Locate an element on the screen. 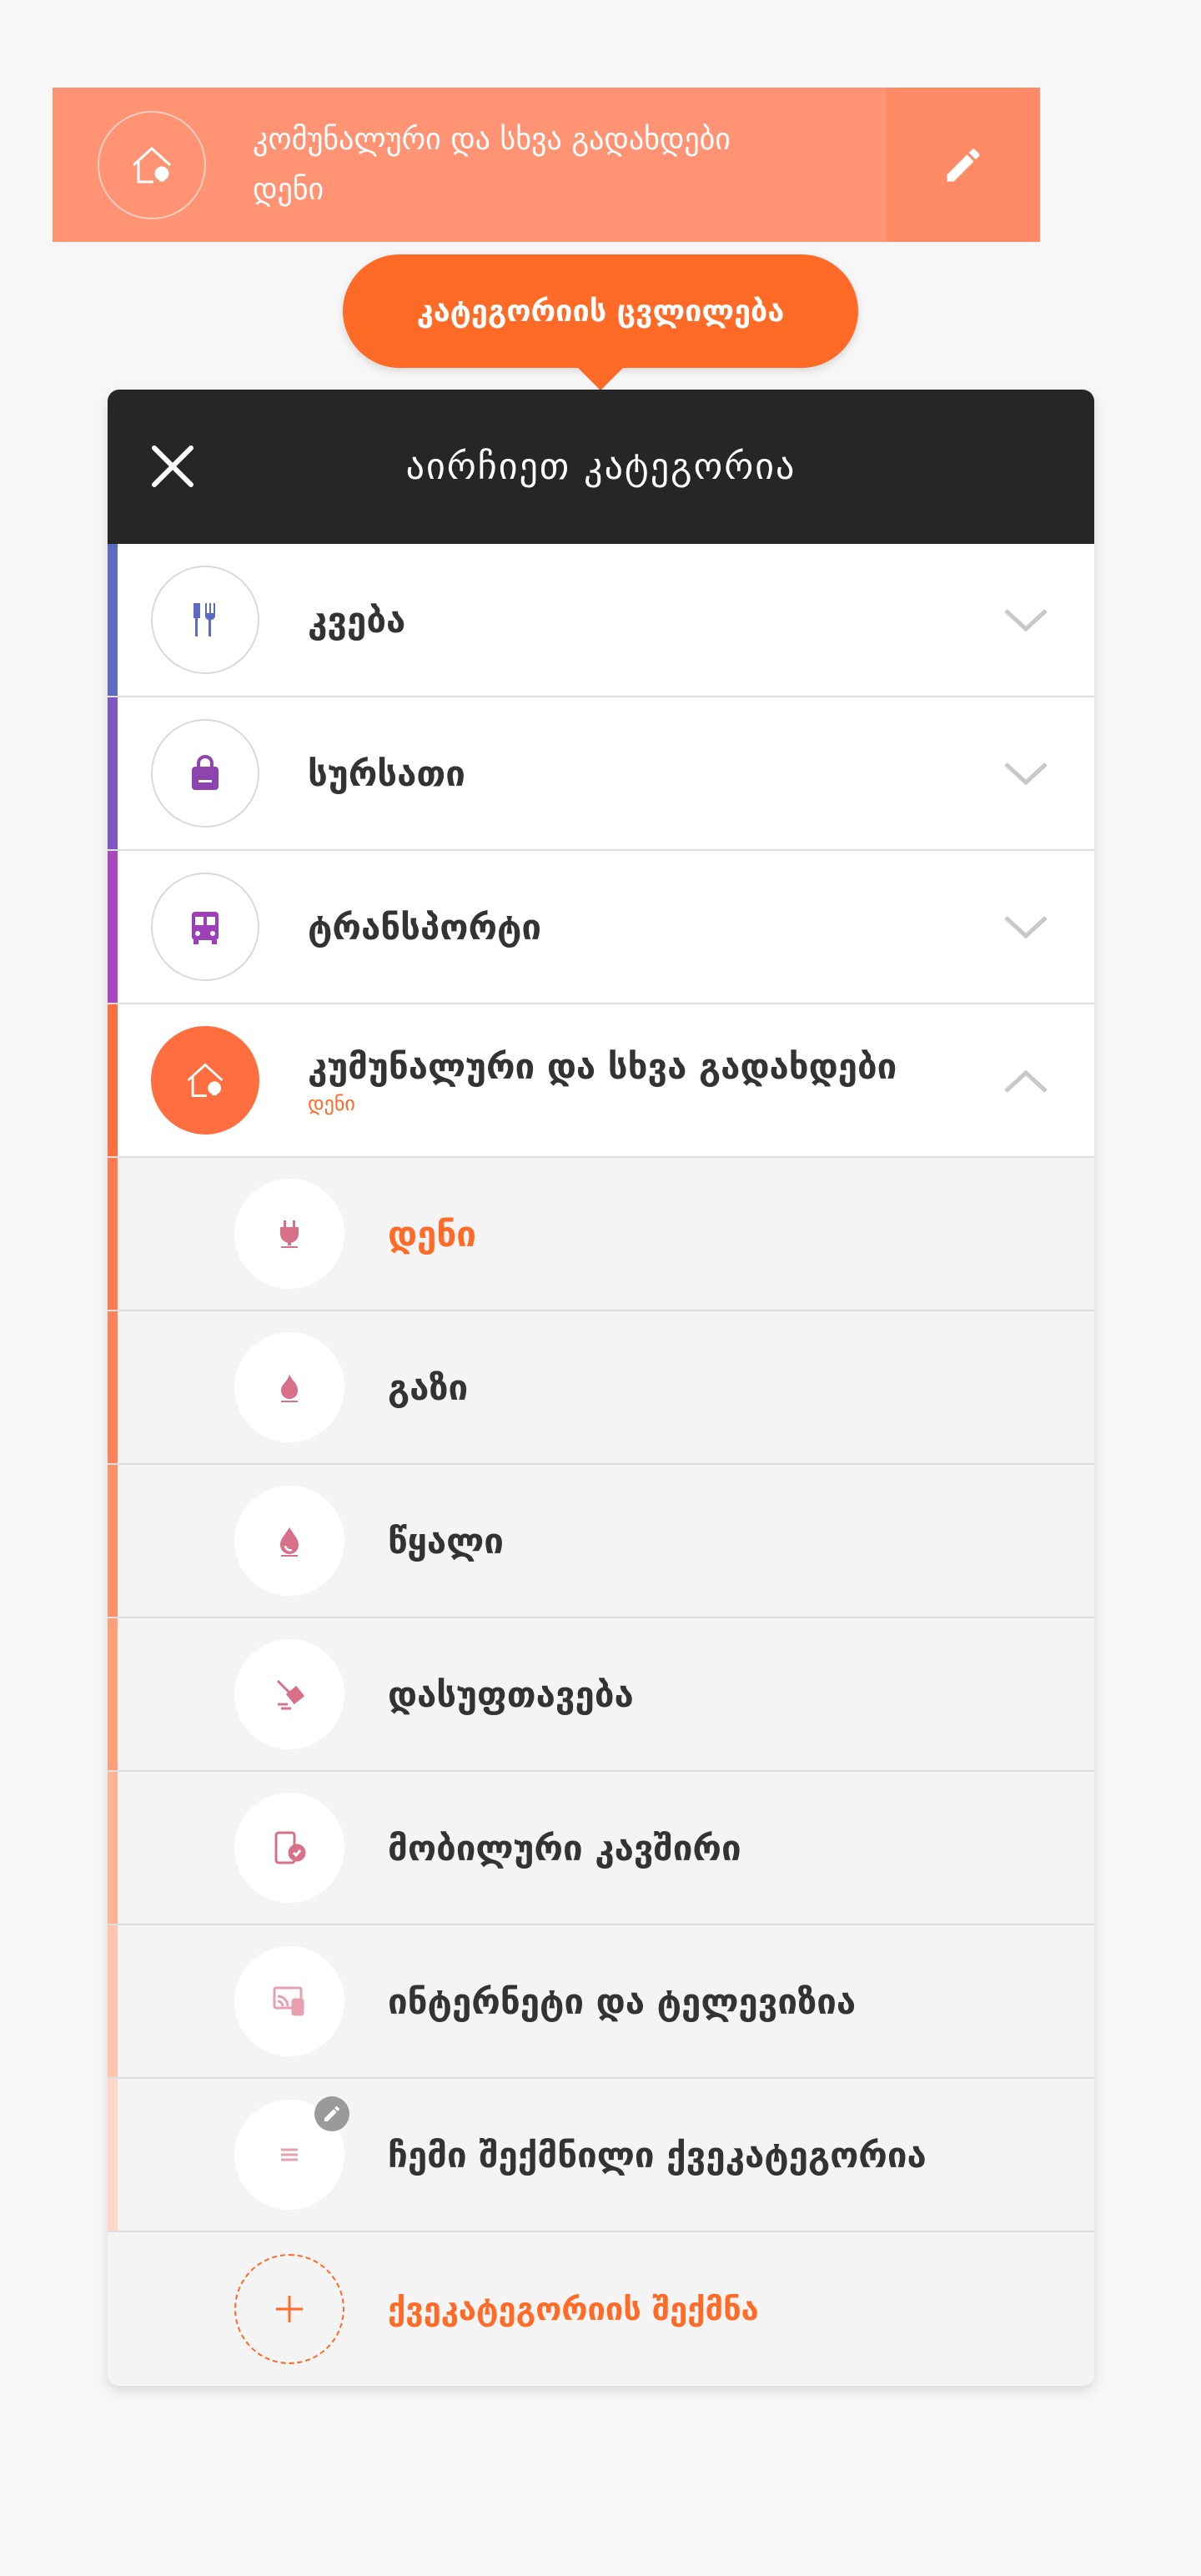  subcategory-label: წყალი is located at coordinates (446, 1541).